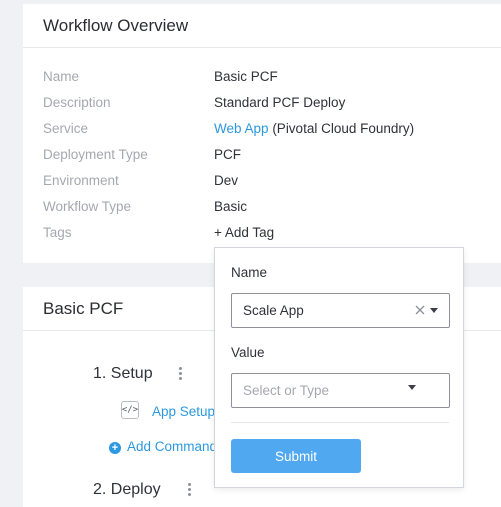  Describe the element at coordinates (248, 352) in the screenshot. I see `tag-value-label: Value` at that location.